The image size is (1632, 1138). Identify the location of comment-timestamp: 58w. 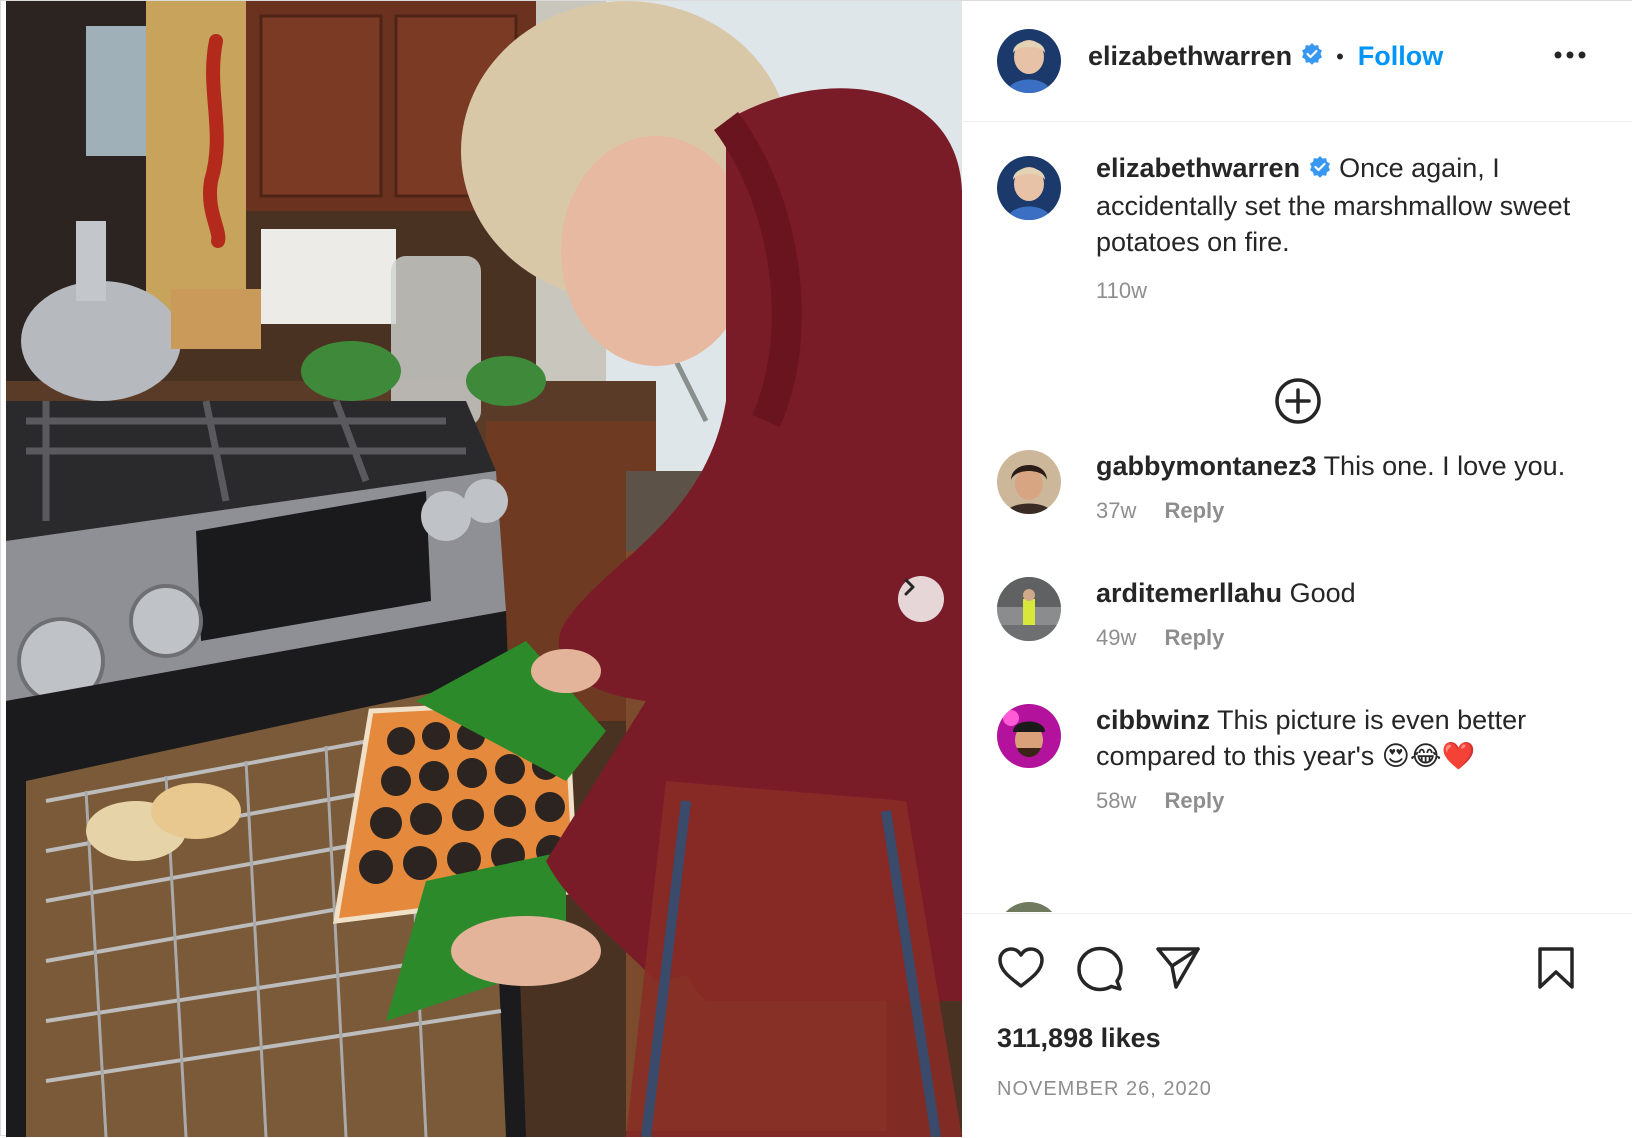
(1116, 800).